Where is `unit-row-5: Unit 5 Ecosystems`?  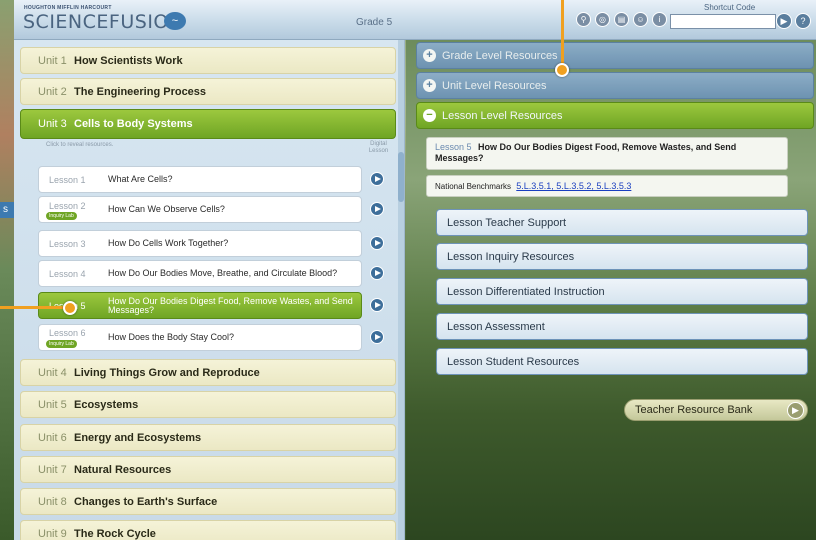 unit-row-5: Unit 5 Ecosystems is located at coordinates (208, 404).